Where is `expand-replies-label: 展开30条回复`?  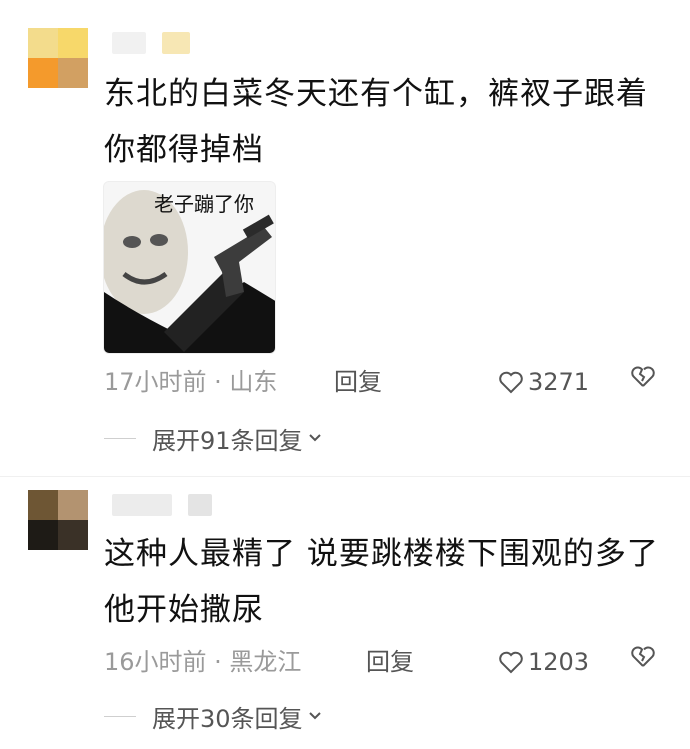
expand-replies-label: 展开30条回复 is located at coordinates (227, 718).